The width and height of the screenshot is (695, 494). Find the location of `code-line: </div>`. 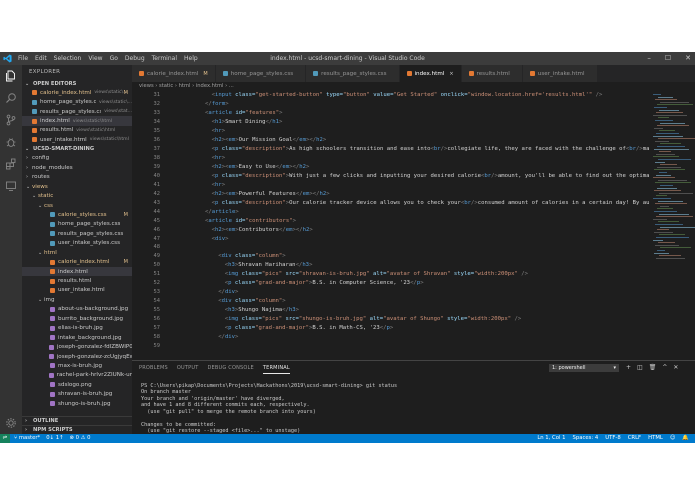

code-line: </div> is located at coordinates (419, 337).